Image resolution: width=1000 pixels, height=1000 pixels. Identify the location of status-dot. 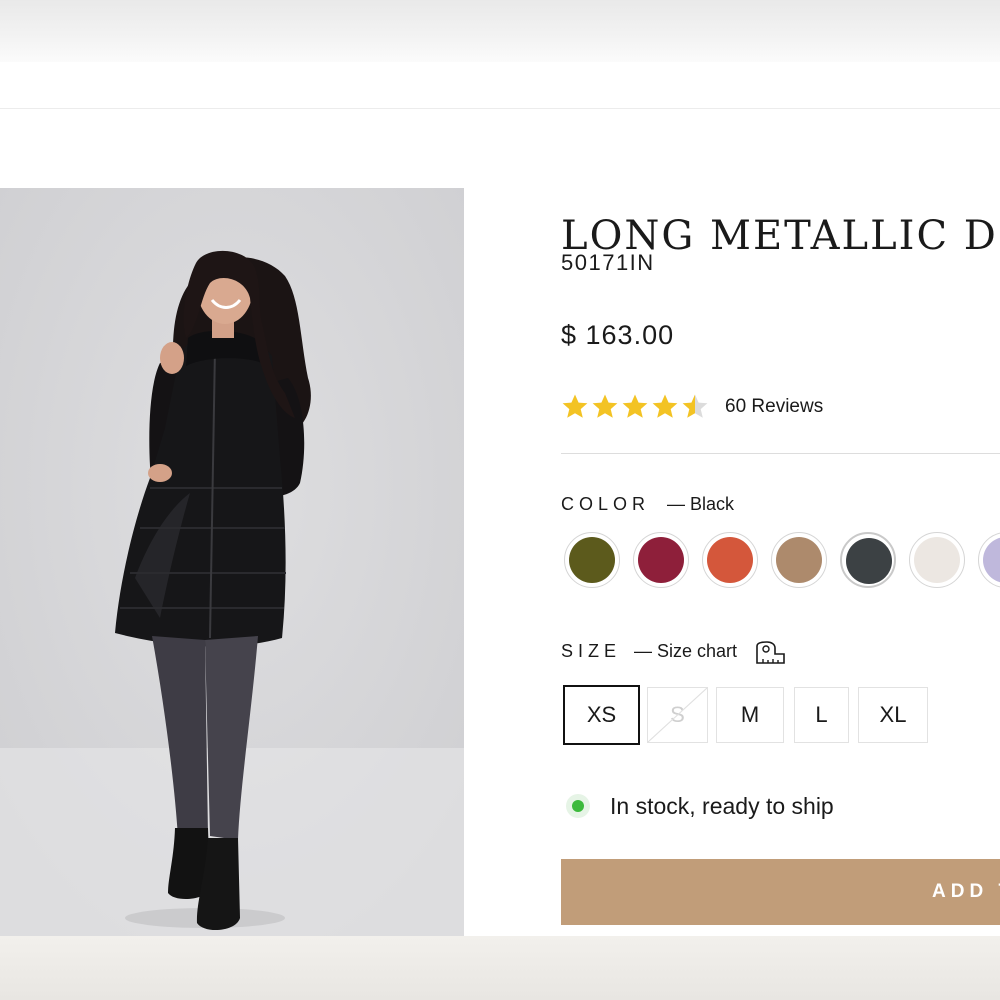
(578, 806).